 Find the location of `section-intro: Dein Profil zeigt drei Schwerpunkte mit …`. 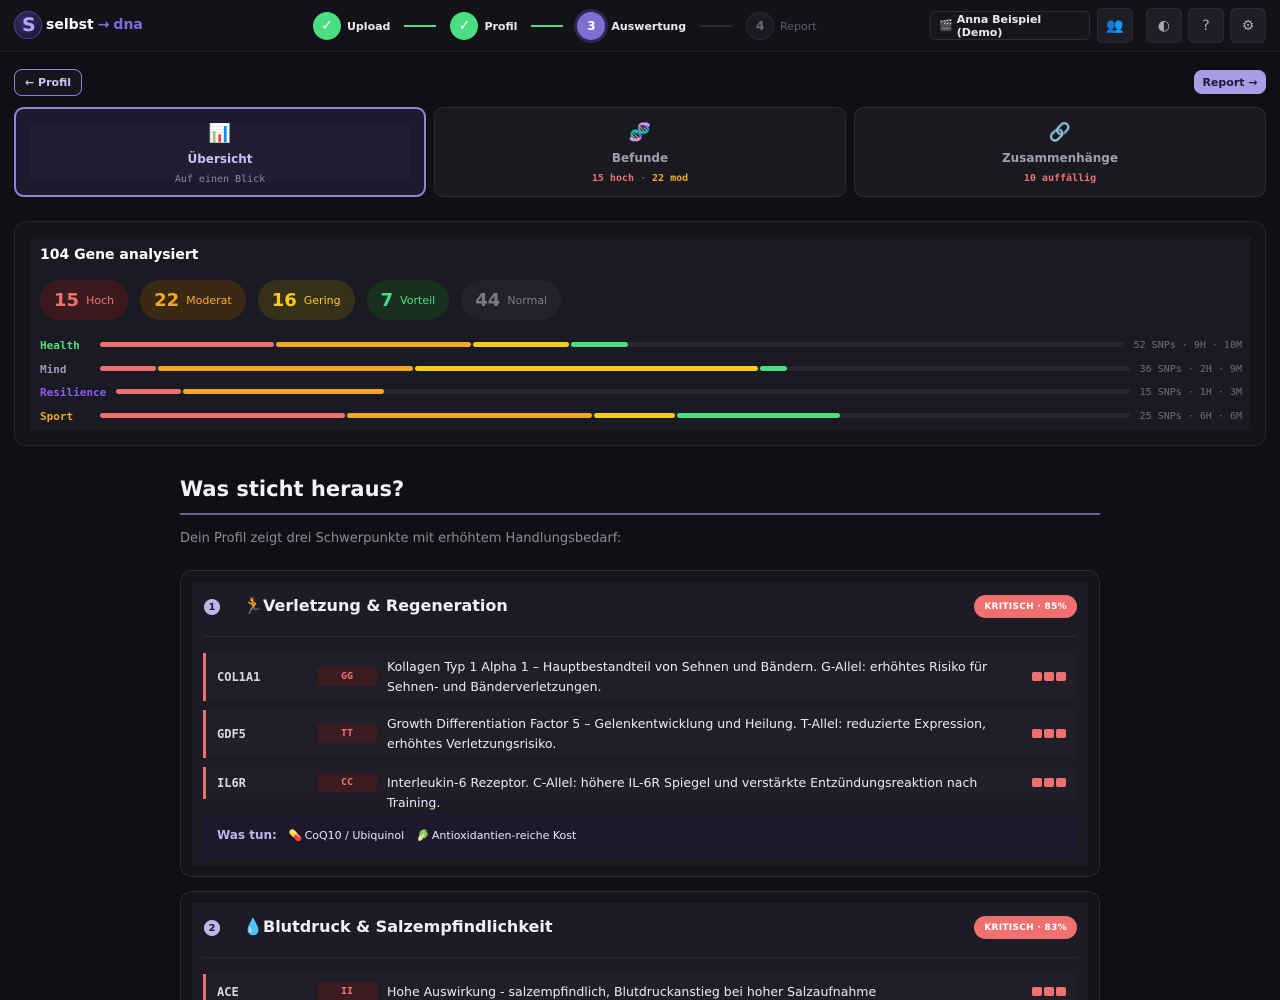

section-intro: Dein Profil zeigt drei Schwerpunkte mit … is located at coordinates (401, 538).